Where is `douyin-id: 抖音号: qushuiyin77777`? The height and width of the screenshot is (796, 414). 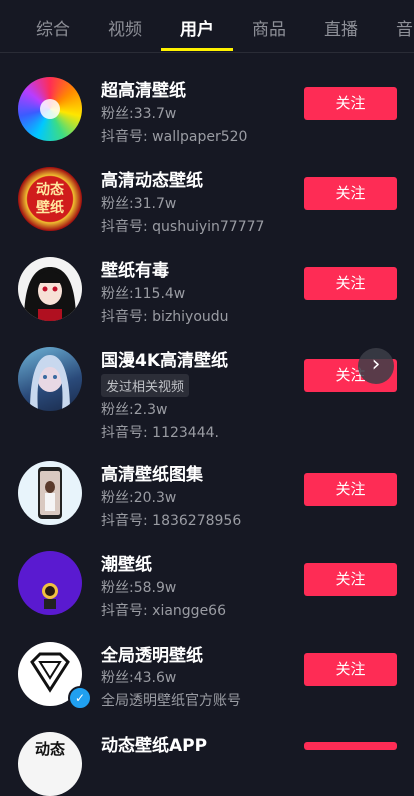
douyin-id: 抖音号: qushuiyin77777 is located at coordinates (183, 227).